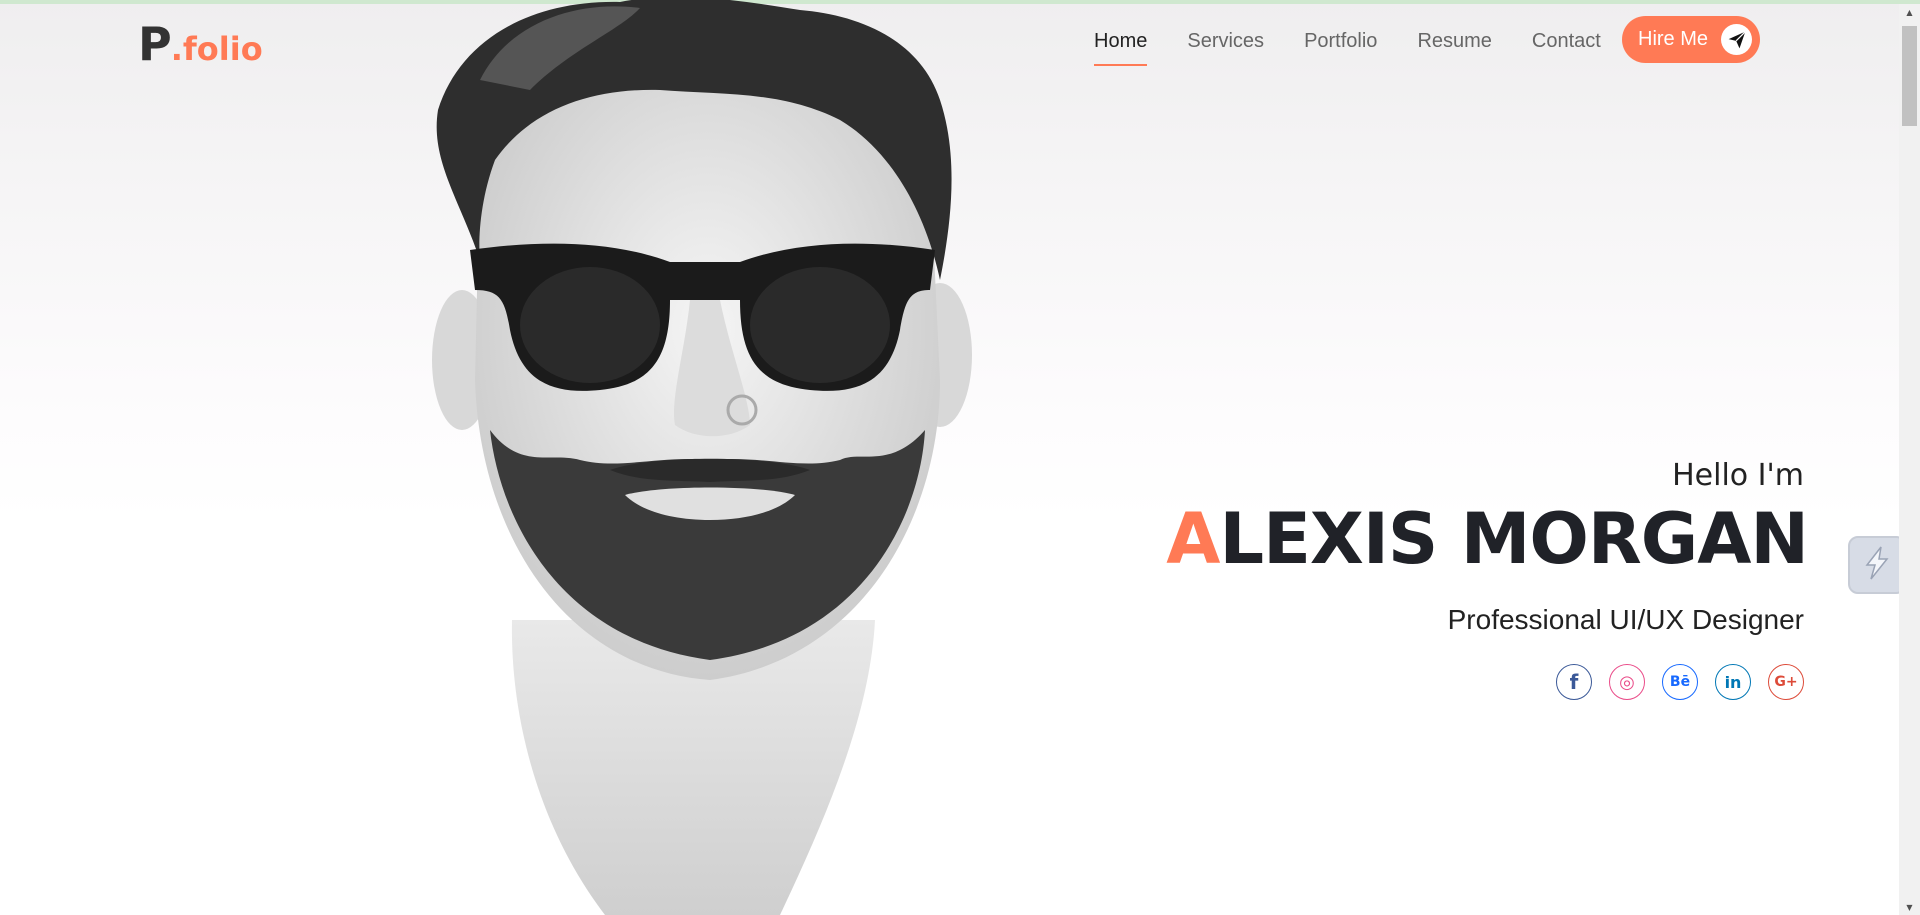 The height and width of the screenshot is (915, 1920). I want to click on main-navigation: Home Services Portfolio Resume Contact, so click(1367, 45).